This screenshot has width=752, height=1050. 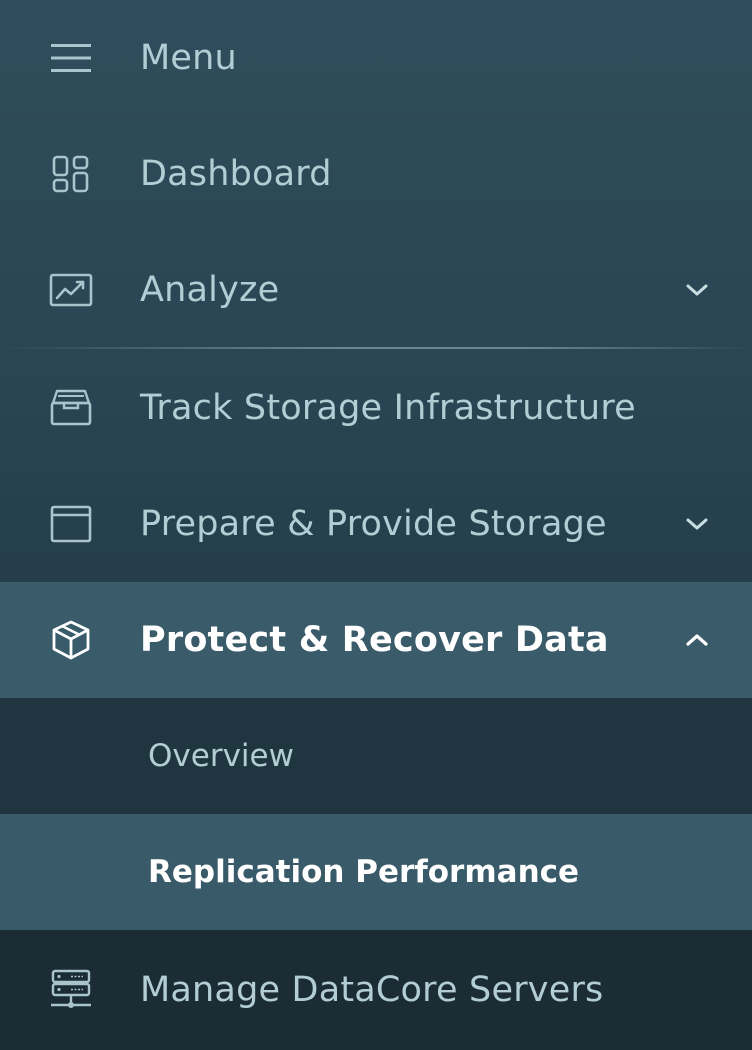 I want to click on nav-item-label: Manage DataCore Servers, so click(x=372, y=990).